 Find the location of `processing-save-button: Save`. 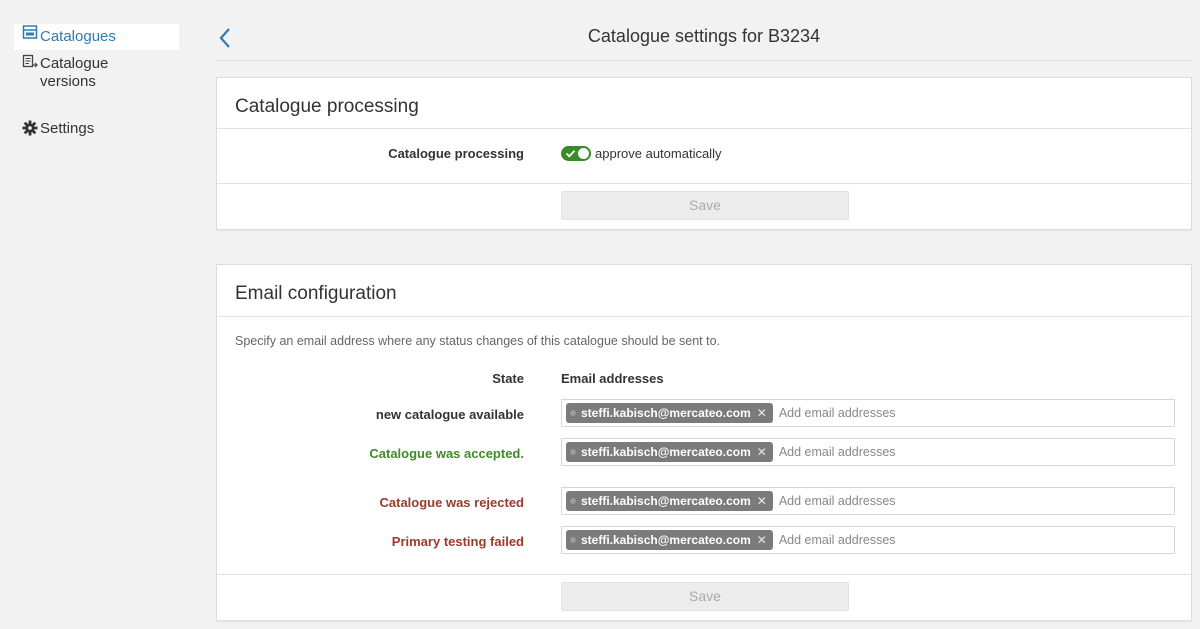

processing-save-button: Save is located at coordinates (705, 205).